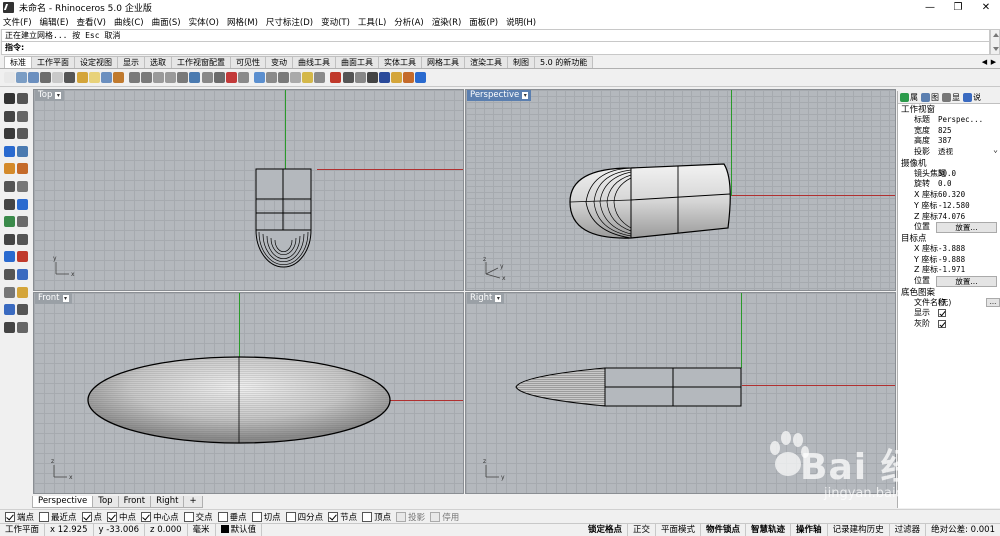  Describe the element at coordinates (279, 62) in the screenshot. I see `toolbar-tab-transform: 变动` at that location.